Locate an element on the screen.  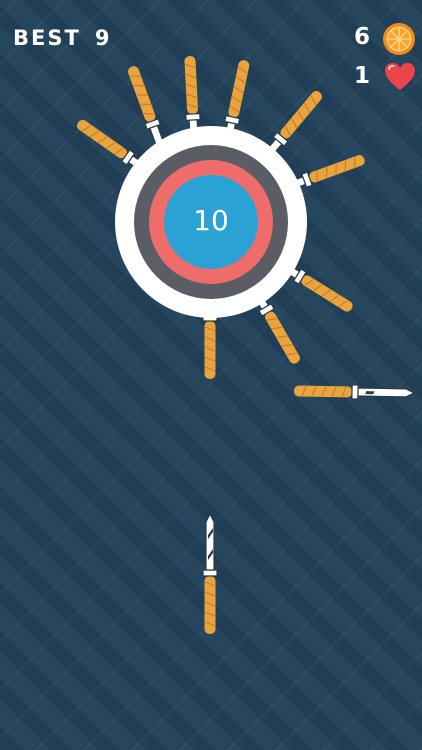
ready-knife is located at coordinates (210, 574).